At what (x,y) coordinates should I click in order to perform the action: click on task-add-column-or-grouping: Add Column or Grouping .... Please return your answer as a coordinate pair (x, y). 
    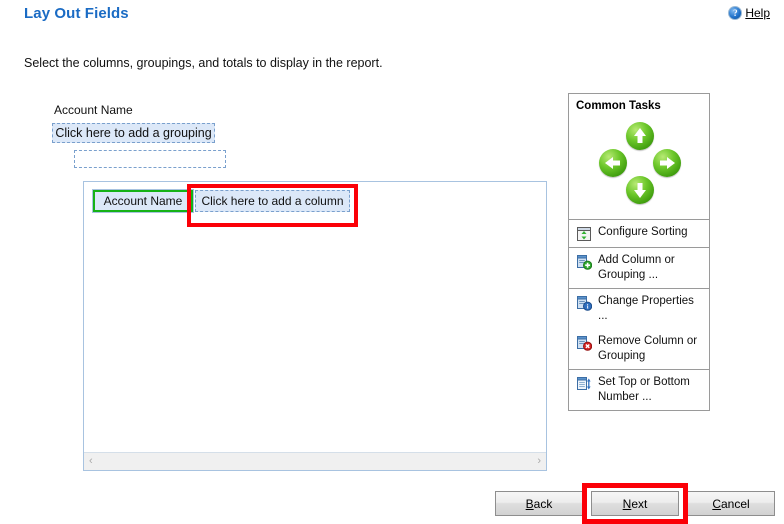
    Looking at the image, I should click on (639, 268).